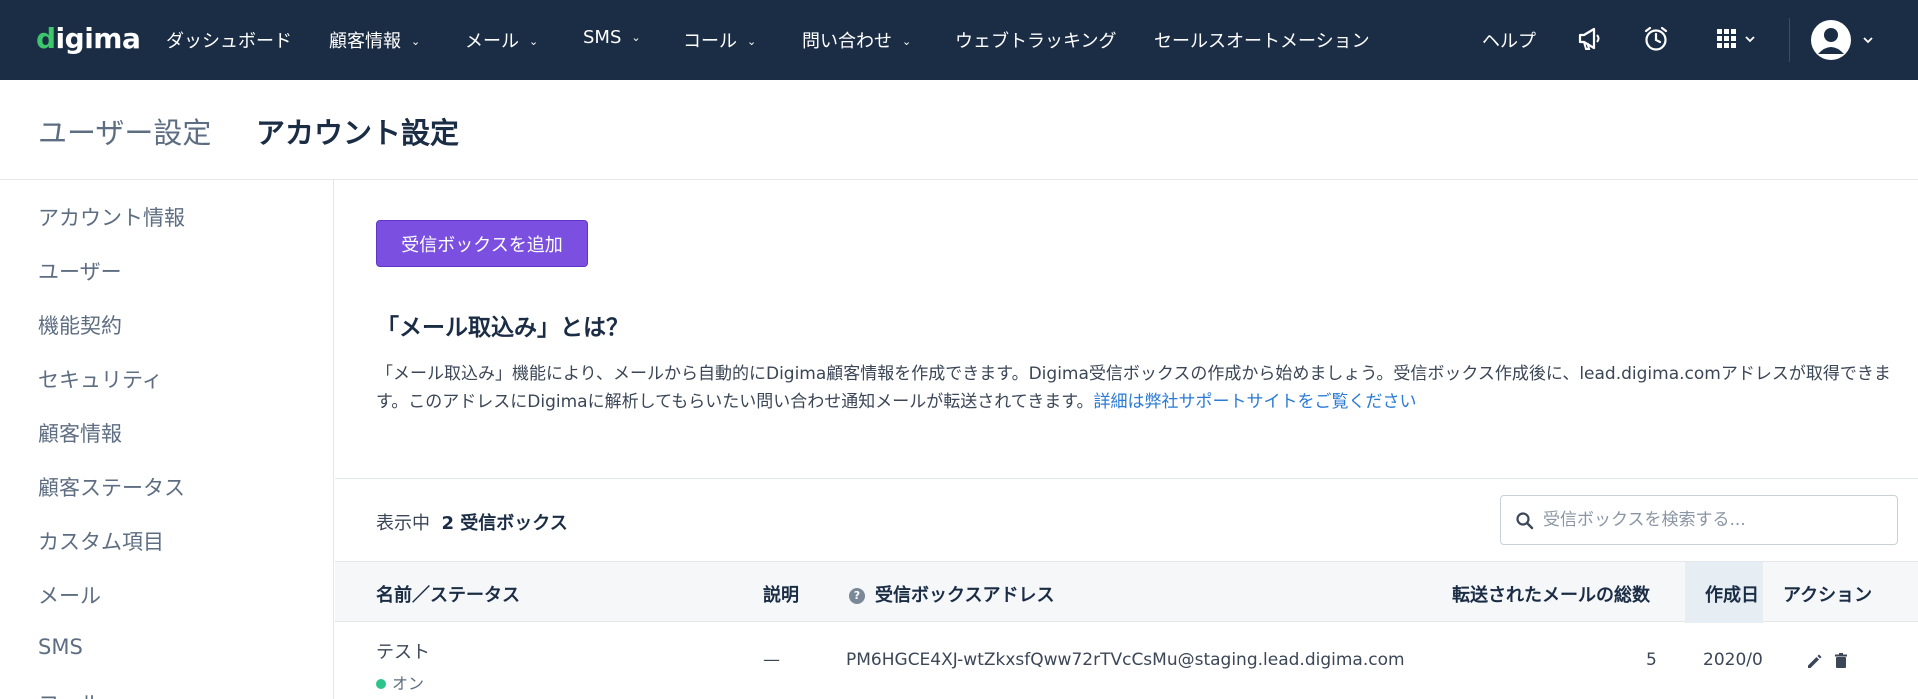 This screenshot has height=699, width=1918. Describe the element at coordinates (1846, 40) in the screenshot. I see `user-menu-button` at that location.